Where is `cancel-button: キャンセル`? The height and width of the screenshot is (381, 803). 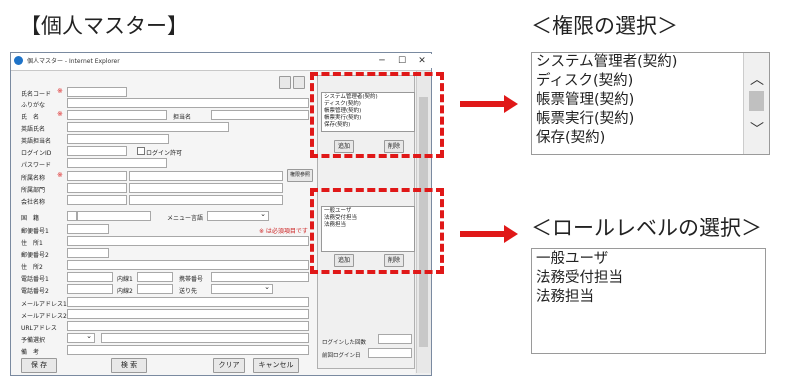 cancel-button: キャンセル is located at coordinates (276, 365).